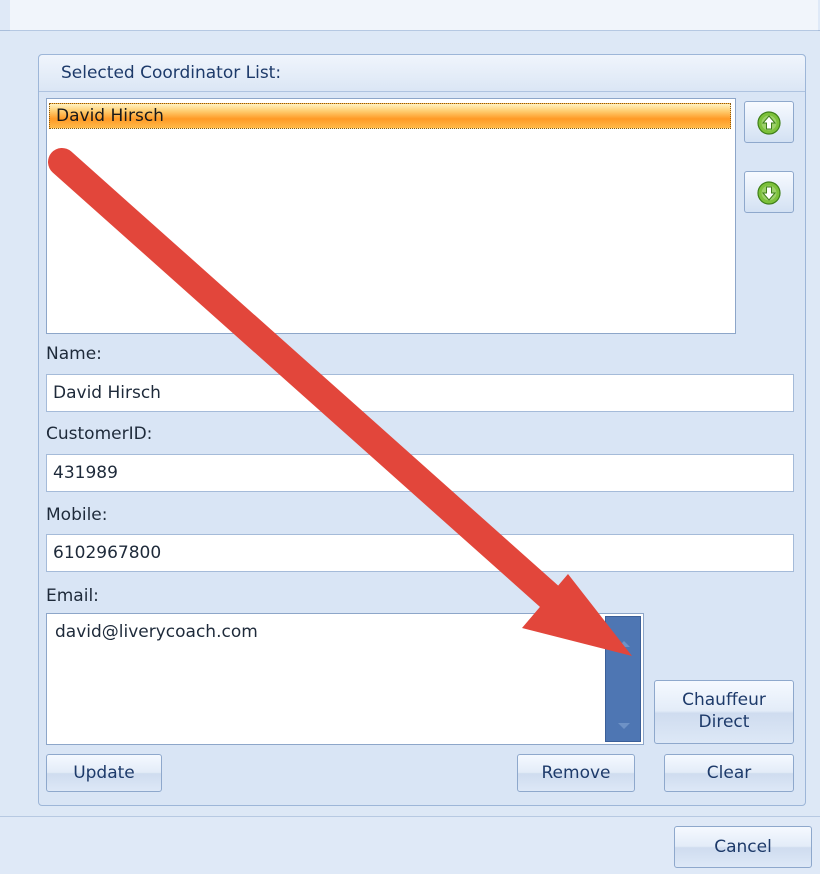  What do you see at coordinates (156, 632) in the screenshot?
I see `email-value: david@liverycoach.com` at bounding box center [156, 632].